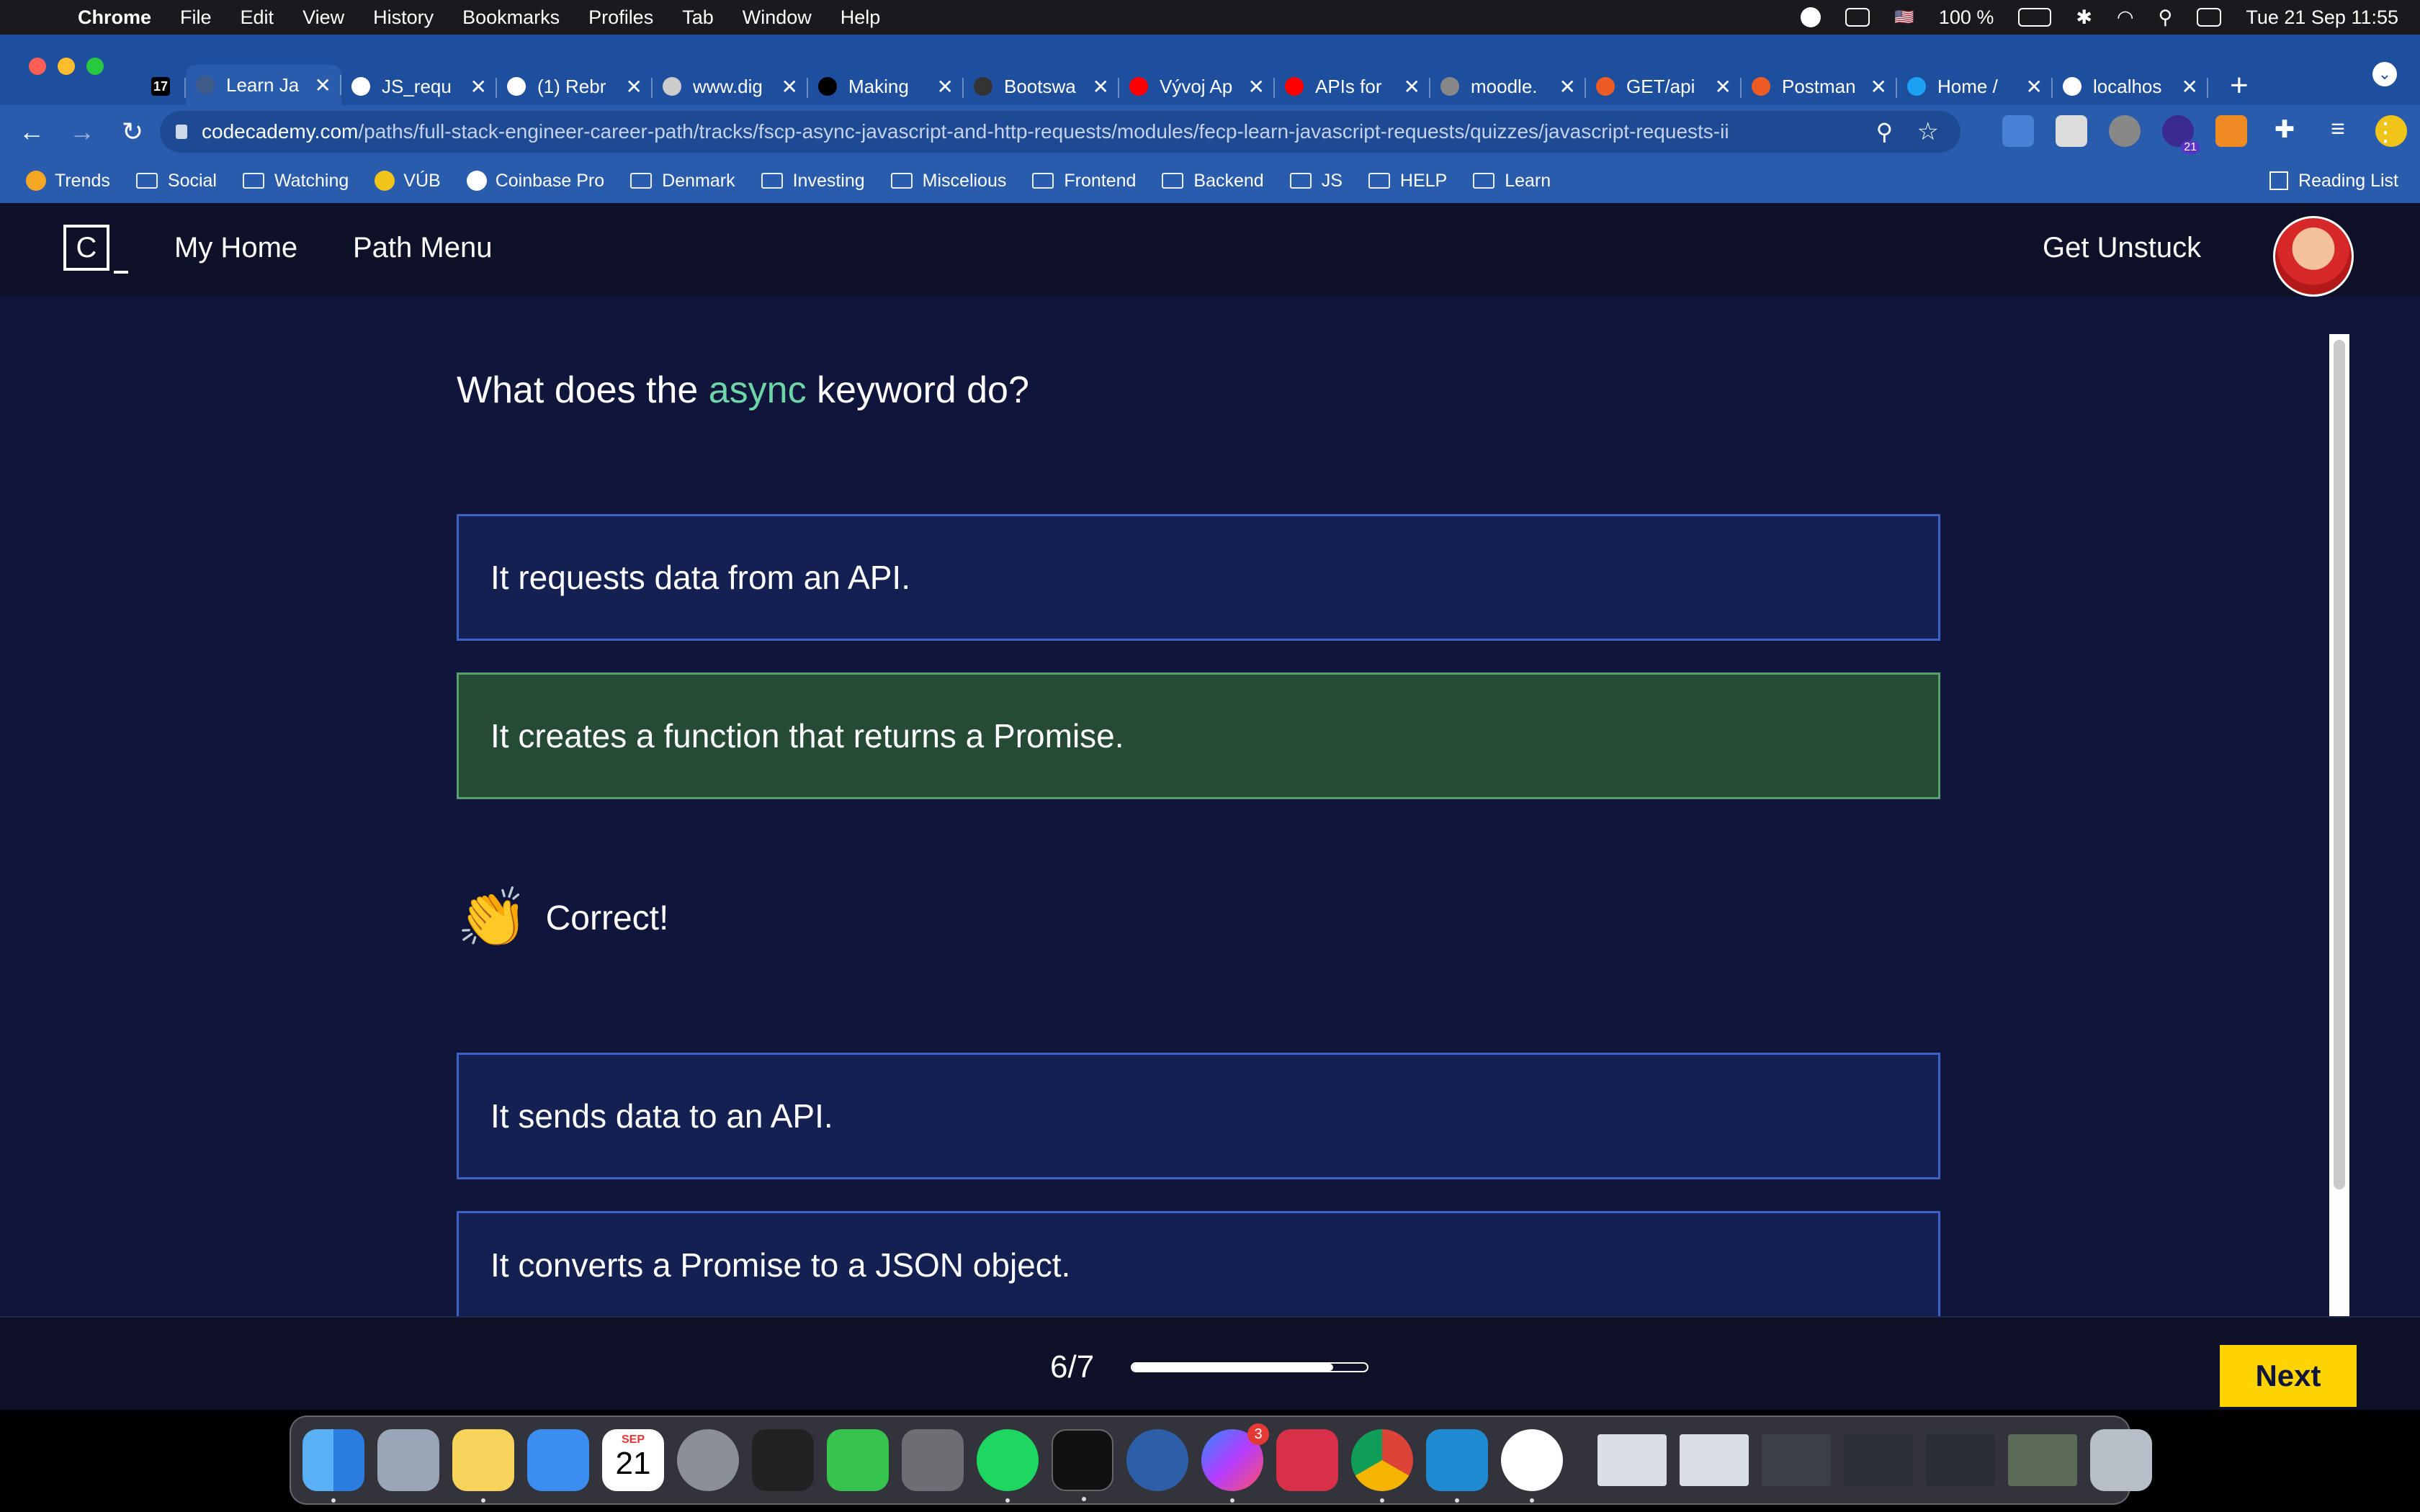 This screenshot has height=1512, width=2420. What do you see at coordinates (1967, 17) in the screenshot?
I see `battery-percentage: 100 %` at bounding box center [1967, 17].